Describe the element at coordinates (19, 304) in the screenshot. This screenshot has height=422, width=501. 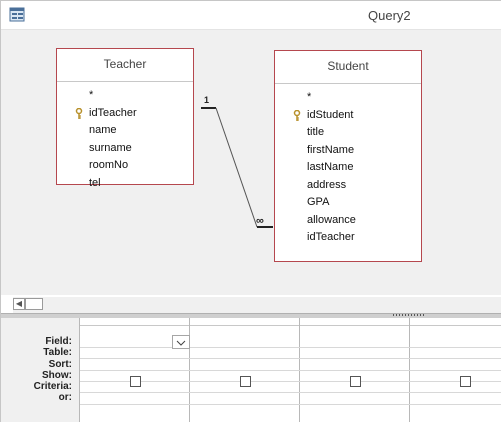
I see `scroll-left-icon: ◀` at that location.